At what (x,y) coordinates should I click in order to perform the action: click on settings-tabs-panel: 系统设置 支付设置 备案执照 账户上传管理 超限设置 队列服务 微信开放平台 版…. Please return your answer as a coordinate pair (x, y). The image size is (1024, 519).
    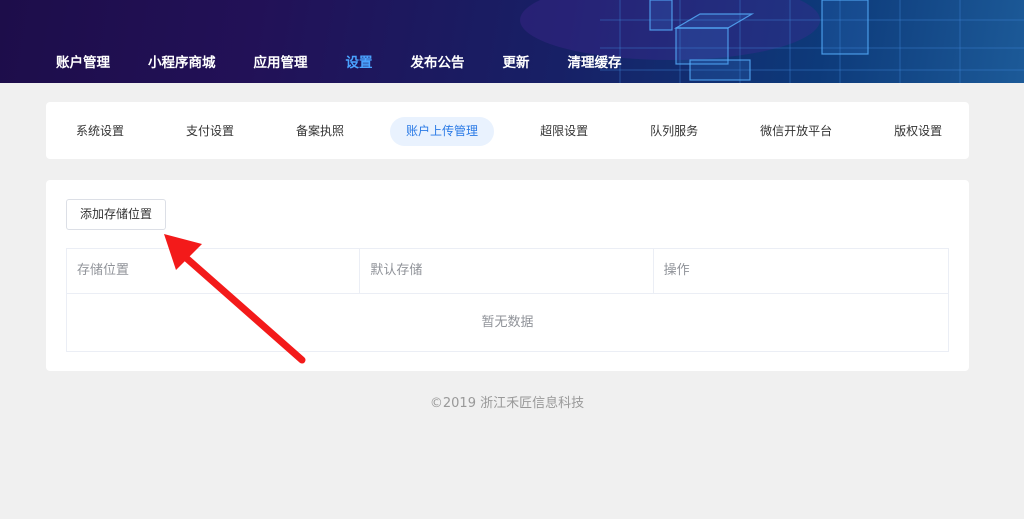
    Looking at the image, I should click on (507, 130).